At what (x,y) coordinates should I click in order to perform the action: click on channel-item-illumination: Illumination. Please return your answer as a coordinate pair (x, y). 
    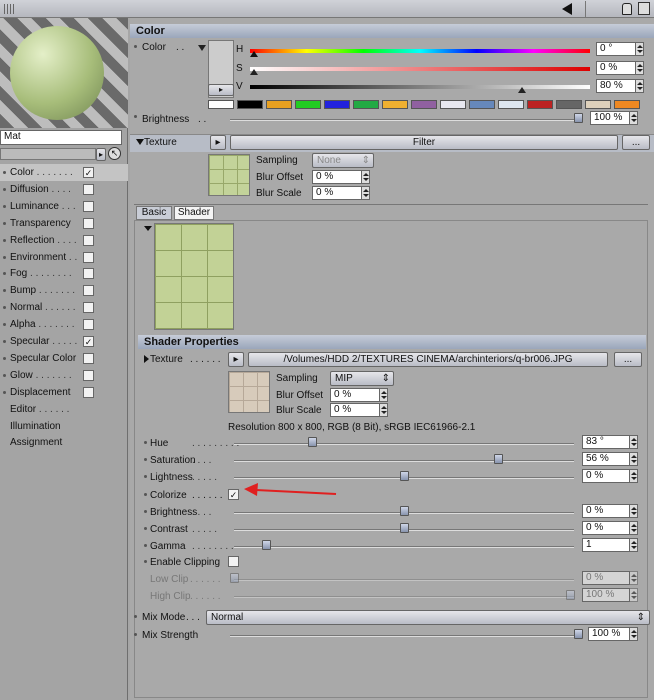
    Looking at the image, I should click on (64, 426).